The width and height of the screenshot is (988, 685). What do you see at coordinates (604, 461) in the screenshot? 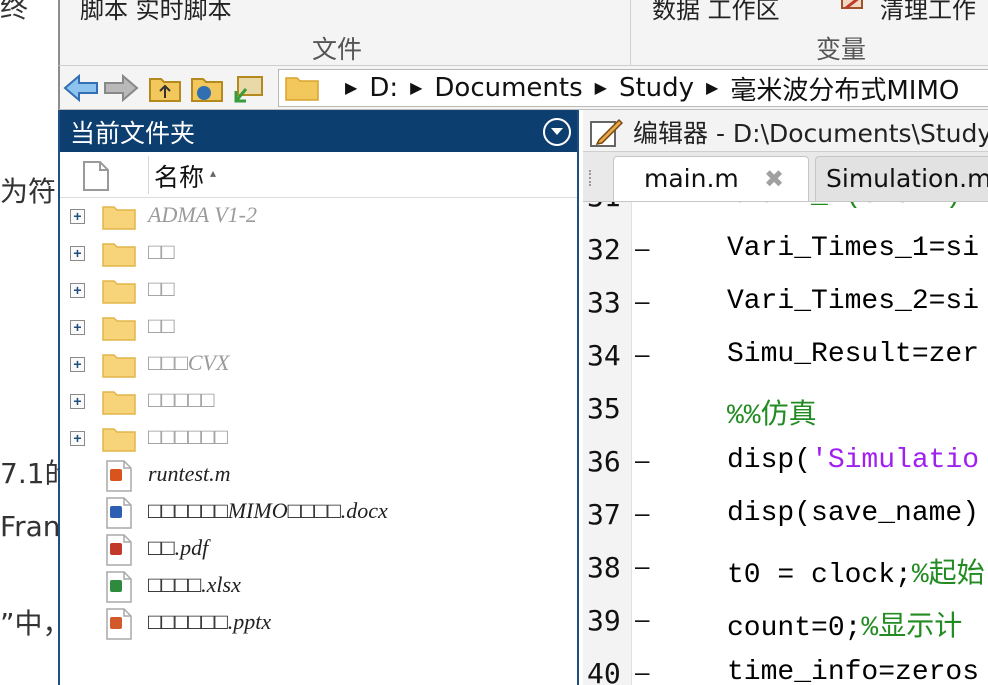
I see `line-number: 36` at bounding box center [604, 461].